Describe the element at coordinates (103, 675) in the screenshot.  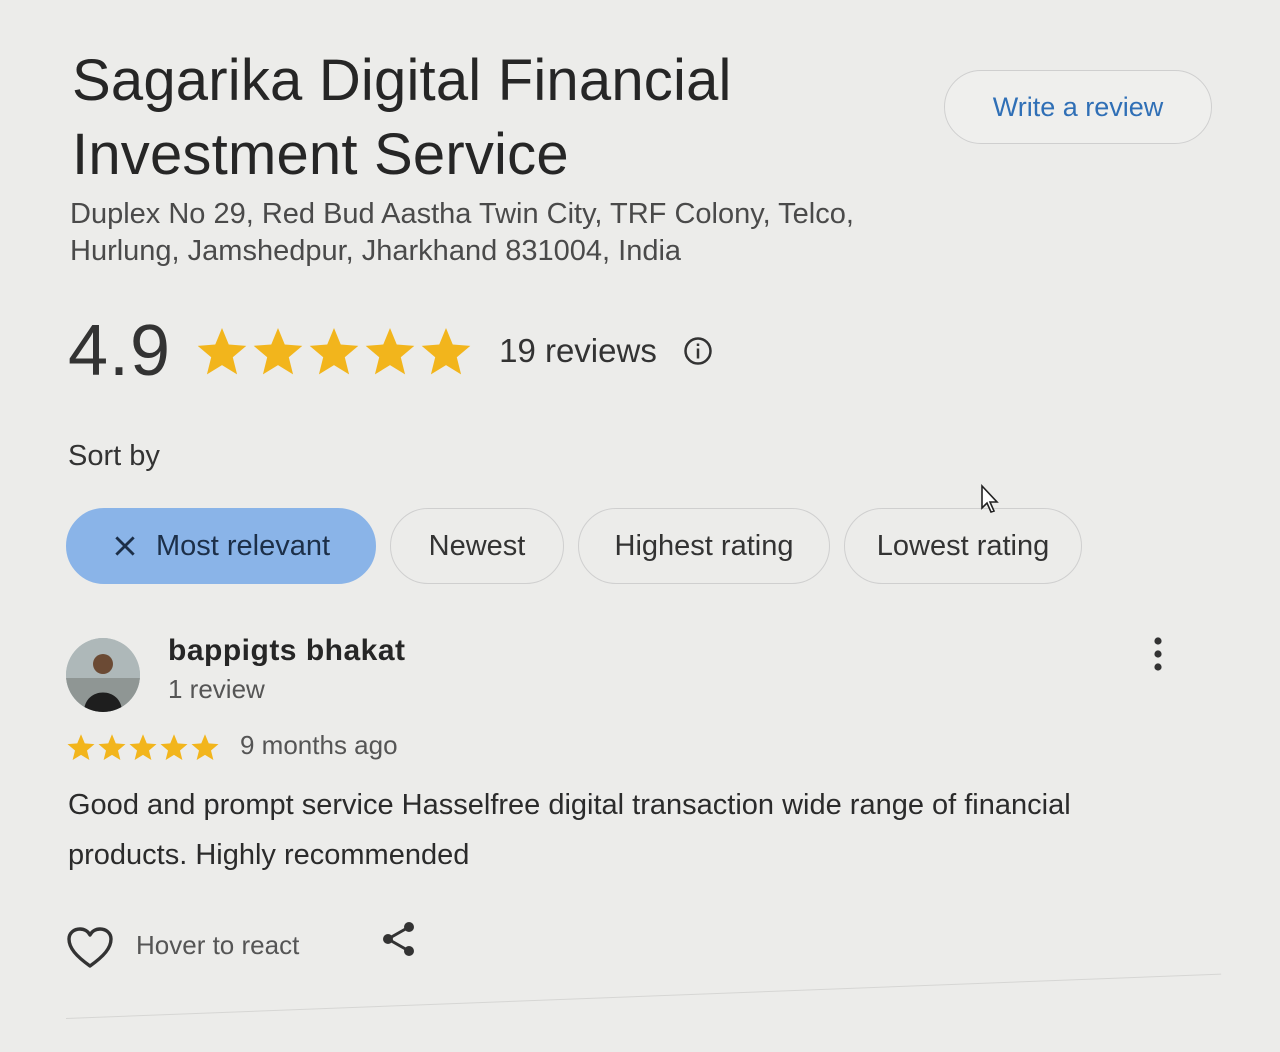
I see `avatar` at that location.